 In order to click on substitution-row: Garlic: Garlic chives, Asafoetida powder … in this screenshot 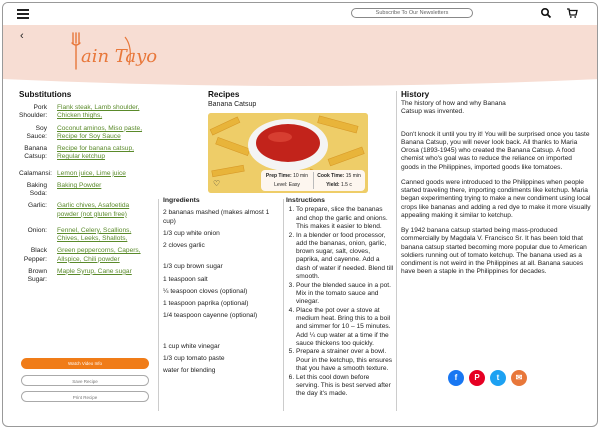, I will do `click(86, 210)`.